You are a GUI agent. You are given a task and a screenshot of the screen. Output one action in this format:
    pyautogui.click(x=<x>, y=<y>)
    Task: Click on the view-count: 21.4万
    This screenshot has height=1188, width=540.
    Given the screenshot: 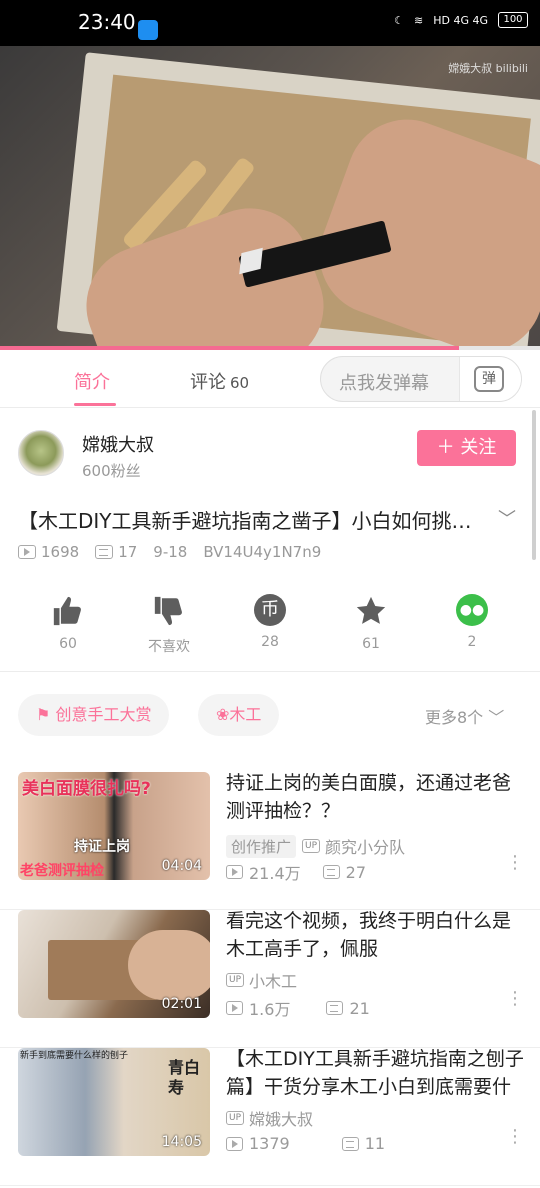 What is the action you would take?
    pyautogui.click(x=275, y=873)
    